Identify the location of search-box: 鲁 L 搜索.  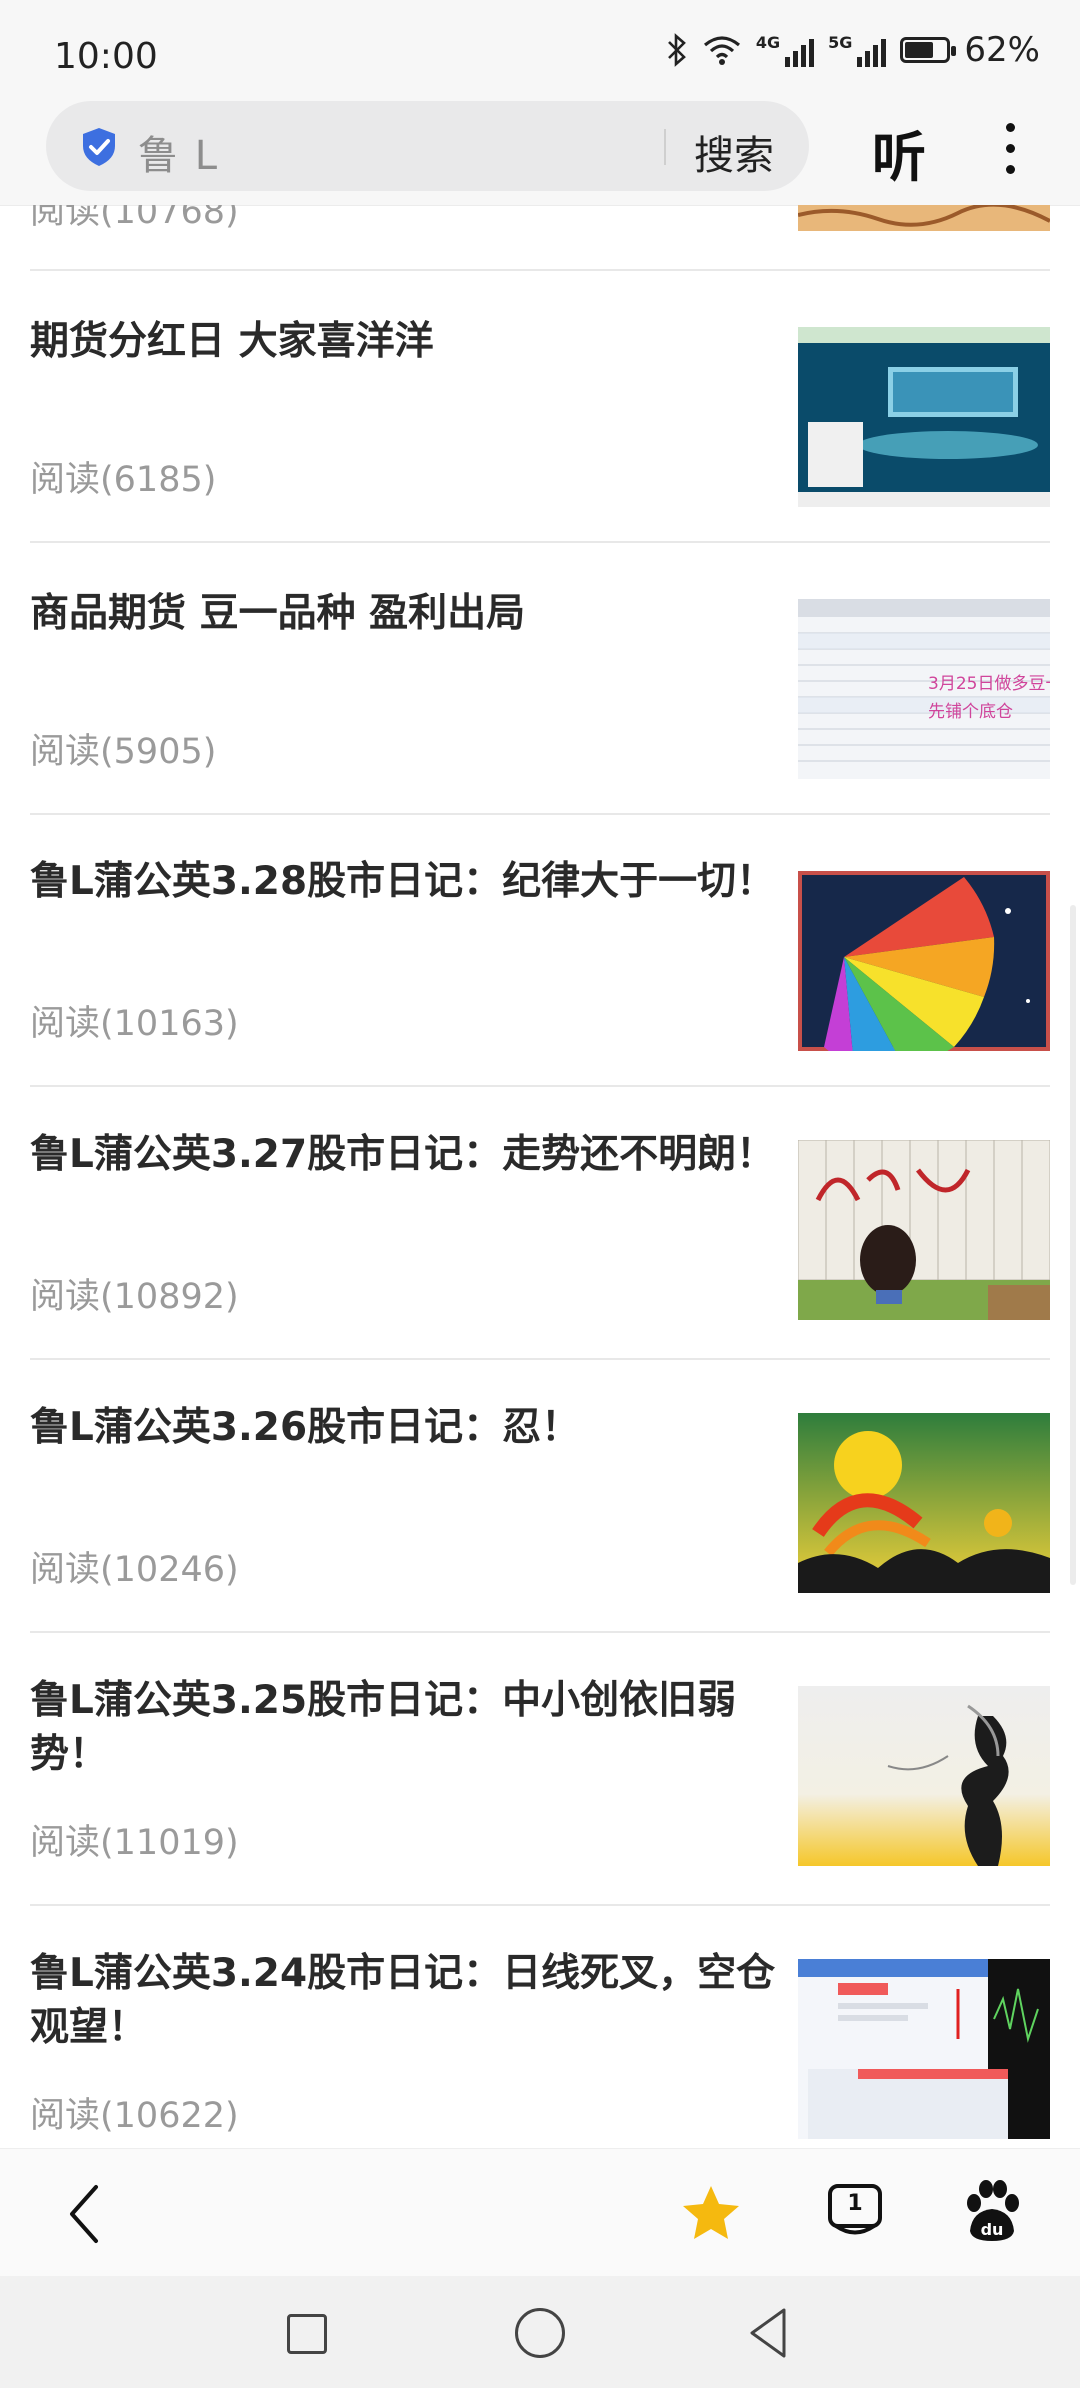
(427, 146).